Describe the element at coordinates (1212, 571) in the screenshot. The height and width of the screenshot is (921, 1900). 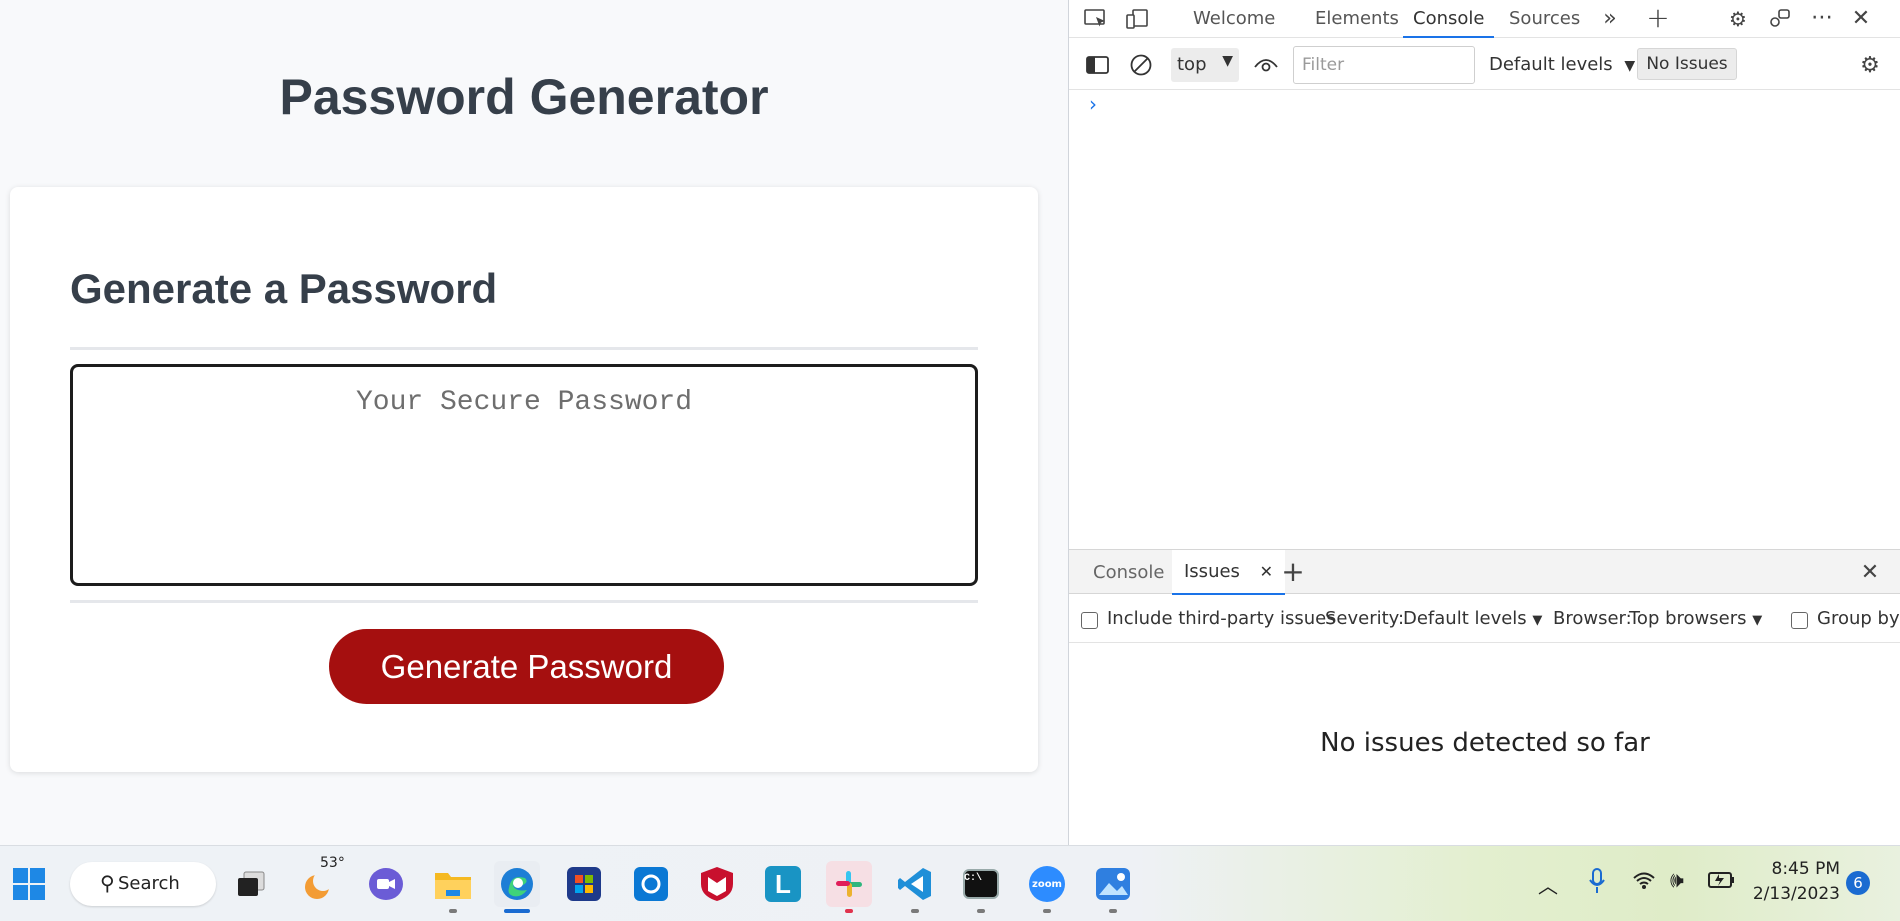
I see `drawer-tab-issues-label: Issues` at that location.